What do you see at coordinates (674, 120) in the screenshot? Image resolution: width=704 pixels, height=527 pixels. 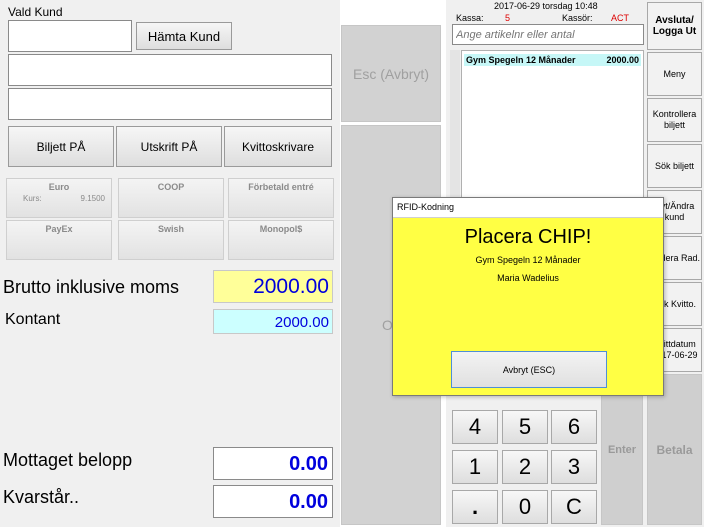 I see `check-ticket-button: Kontrollera biljett` at bounding box center [674, 120].